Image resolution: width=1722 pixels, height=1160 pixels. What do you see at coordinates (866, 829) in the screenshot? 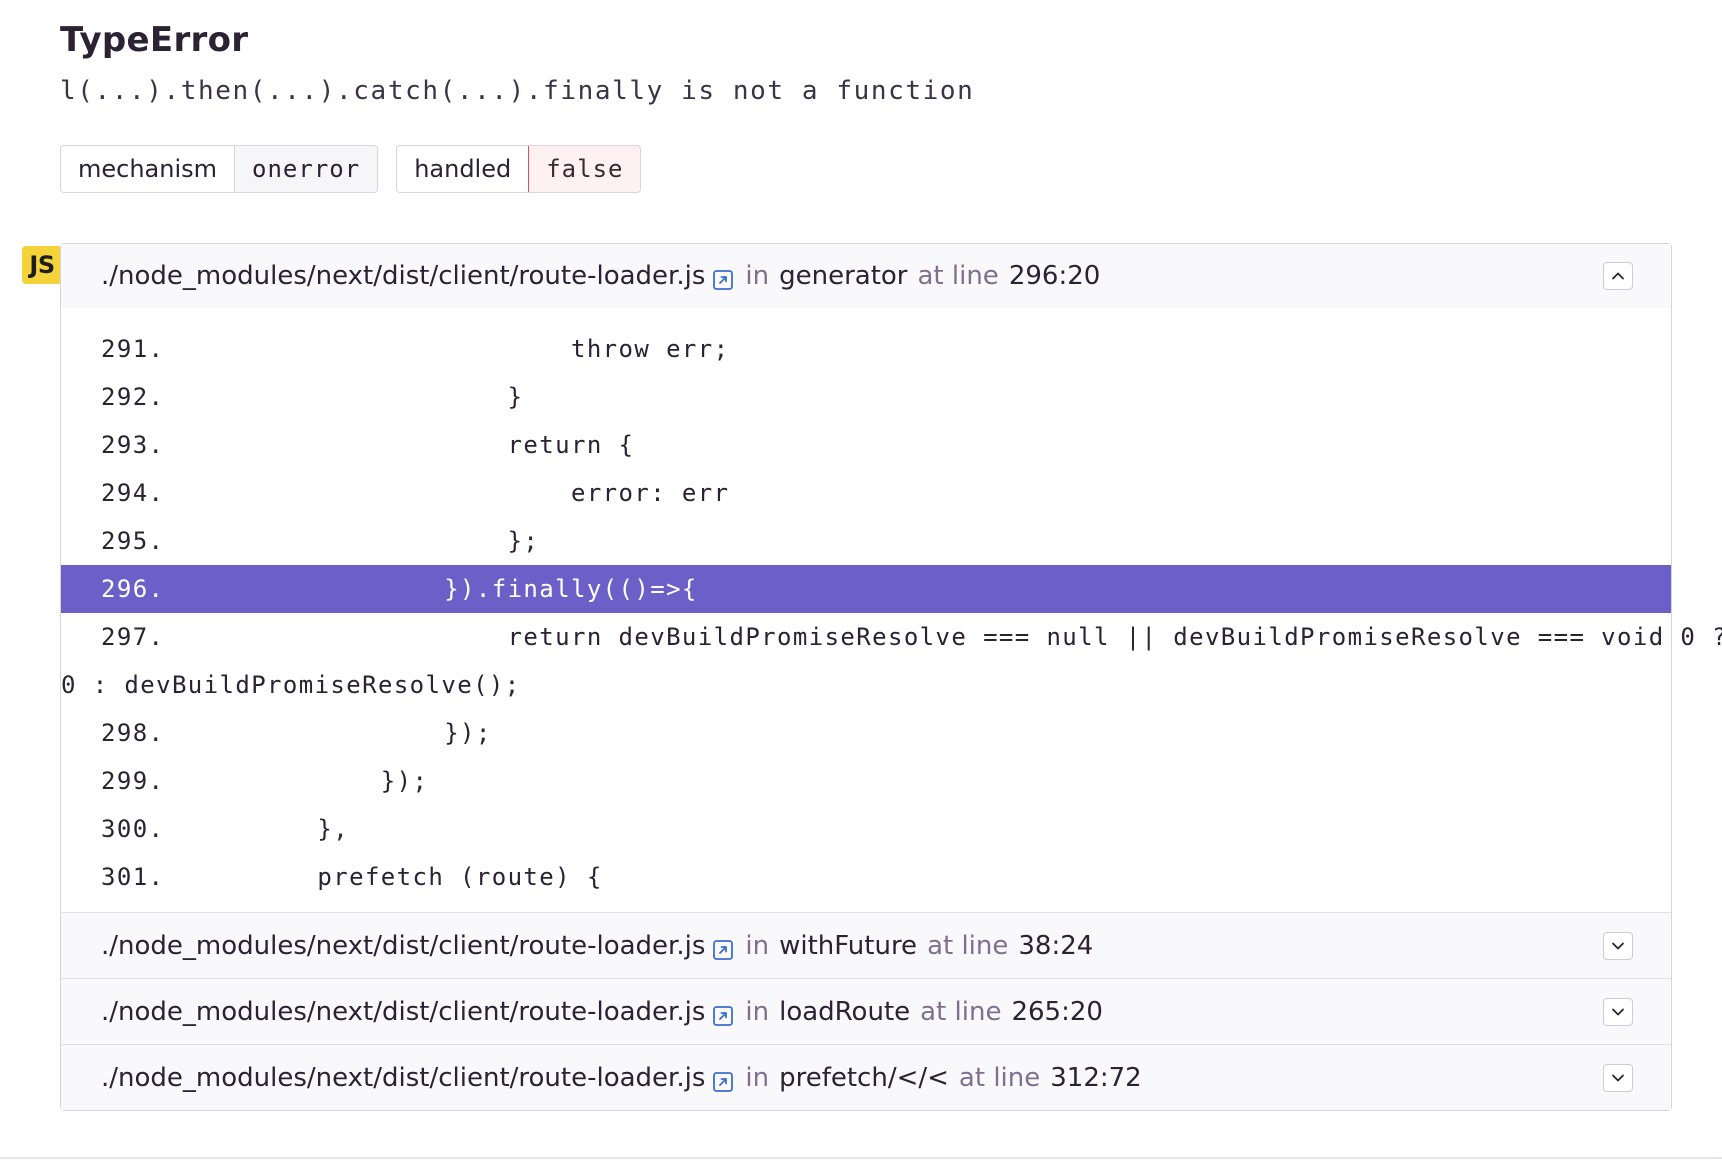
I see `code-line: 300. },` at bounding box center [866, 829].